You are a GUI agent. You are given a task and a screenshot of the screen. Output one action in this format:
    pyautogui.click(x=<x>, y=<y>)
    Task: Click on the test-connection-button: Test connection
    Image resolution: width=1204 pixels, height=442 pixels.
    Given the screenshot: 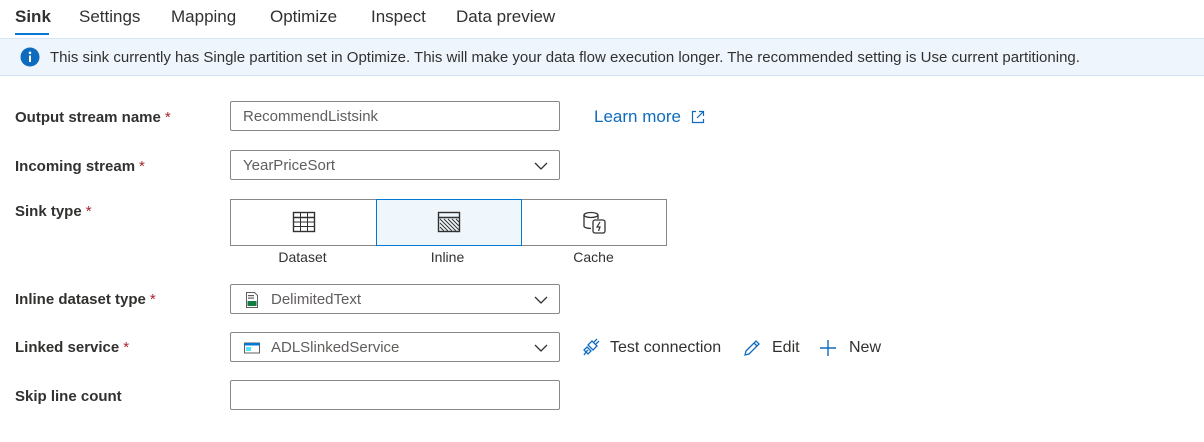 What is the action you would take?
    pyautogui.click(x=652, y=348)
    